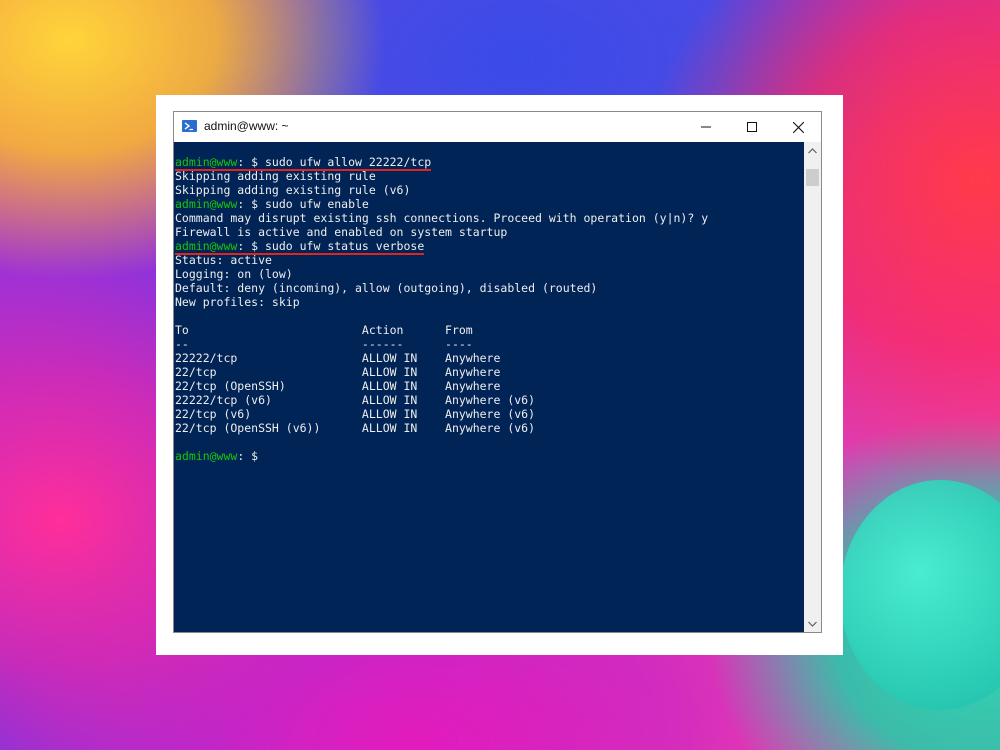 This screenshot has width=1000, height=750. What do you see at coordinates (497, 127) in the screenshot?
I see `title-bar: admin@www: ~` at bounding box center [497, 127].